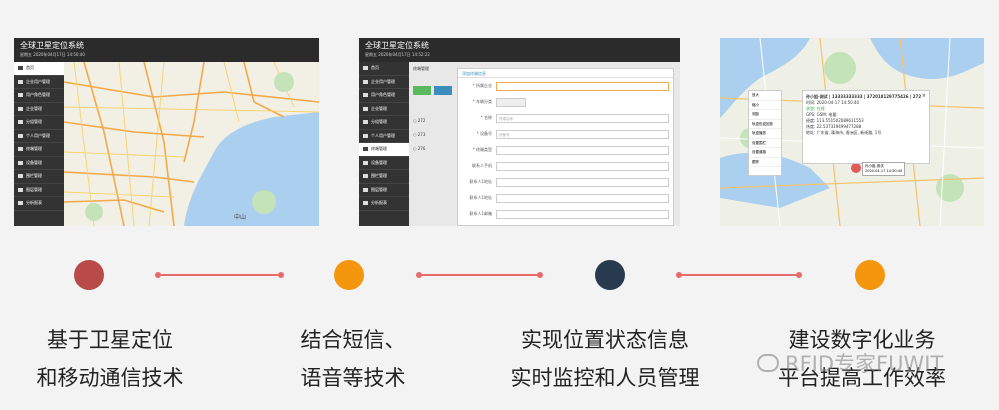 The height and width of the screenshot is (410, 999). What do you see at coordinates (884, 169) in the screenshot?
I see `vehicle-marker-label: 孙小姐-测试 2020-04-17 14:50:40` at bounding box center [884, 169].